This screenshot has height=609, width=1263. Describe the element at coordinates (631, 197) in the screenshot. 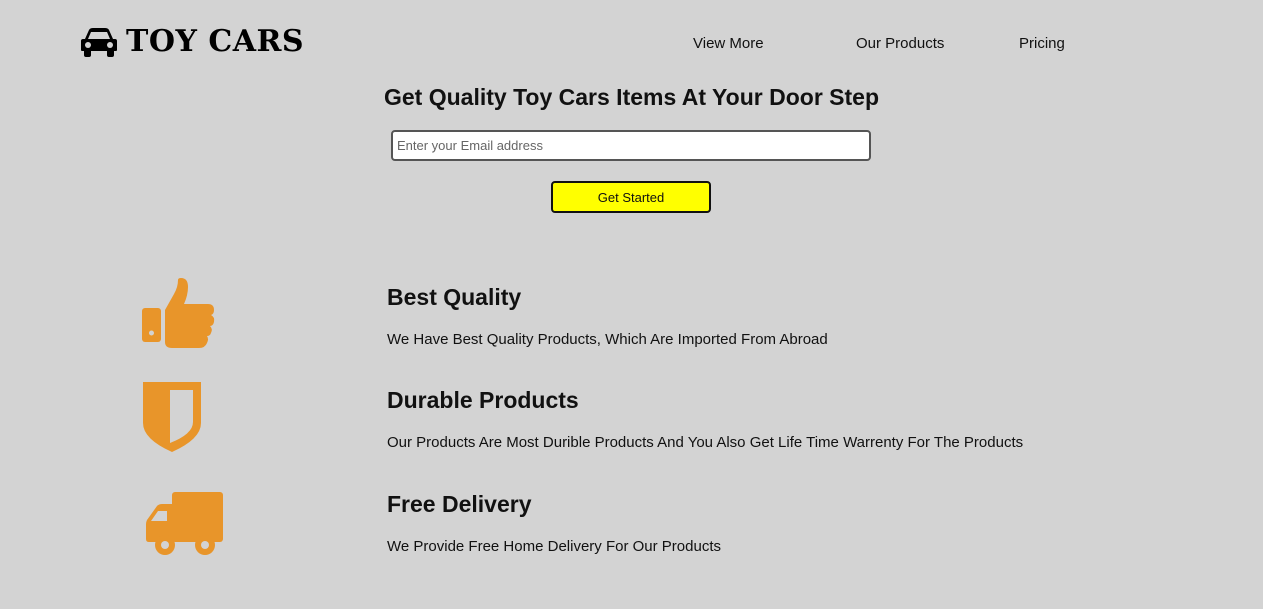

I see `get-started-button: Get Started` at that location.